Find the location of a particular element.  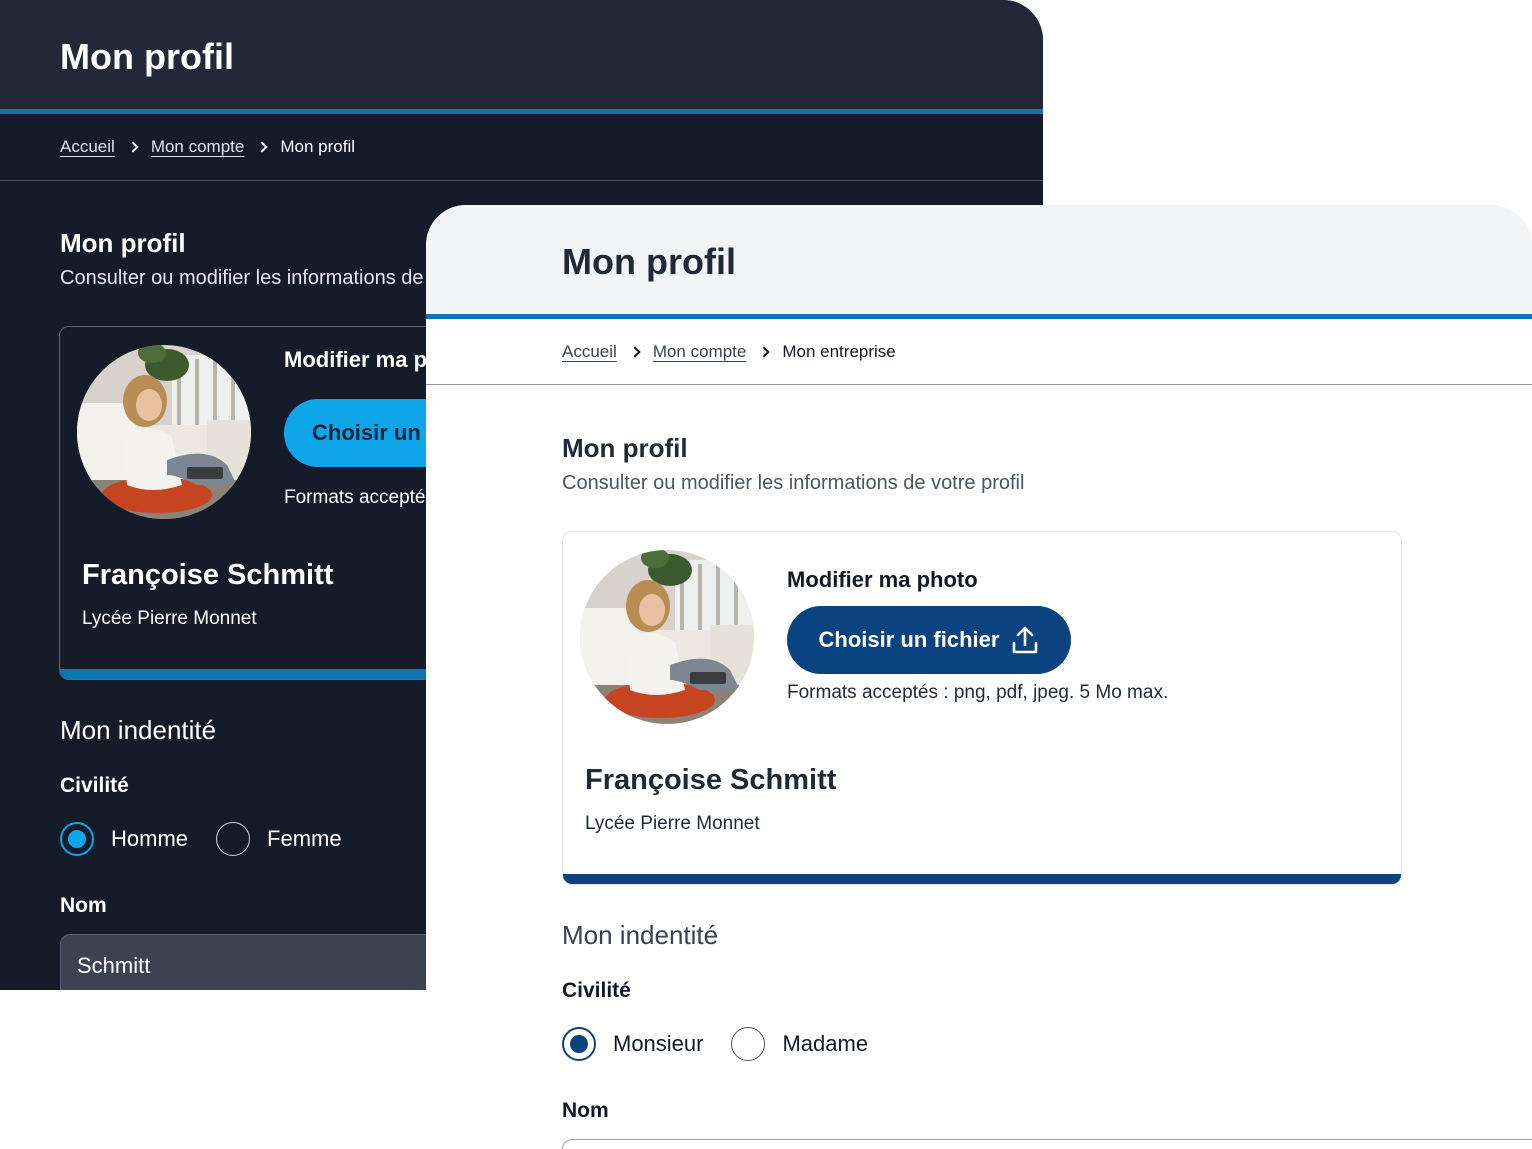

civility-radio-group: Homme Femme is located at coordinates (215, 839).